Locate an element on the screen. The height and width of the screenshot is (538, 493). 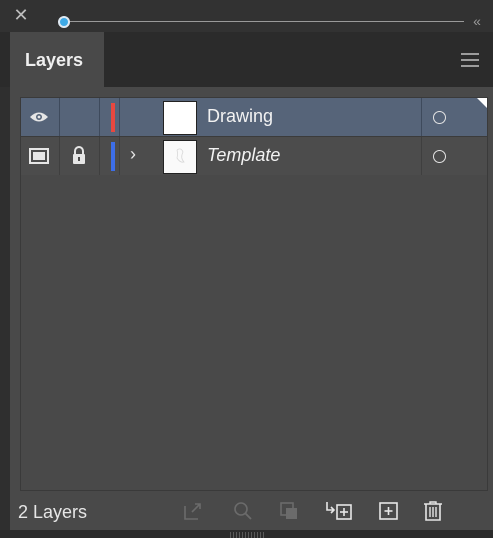
layer-row-drawing: Drawing is located at coordinates (254, 117).